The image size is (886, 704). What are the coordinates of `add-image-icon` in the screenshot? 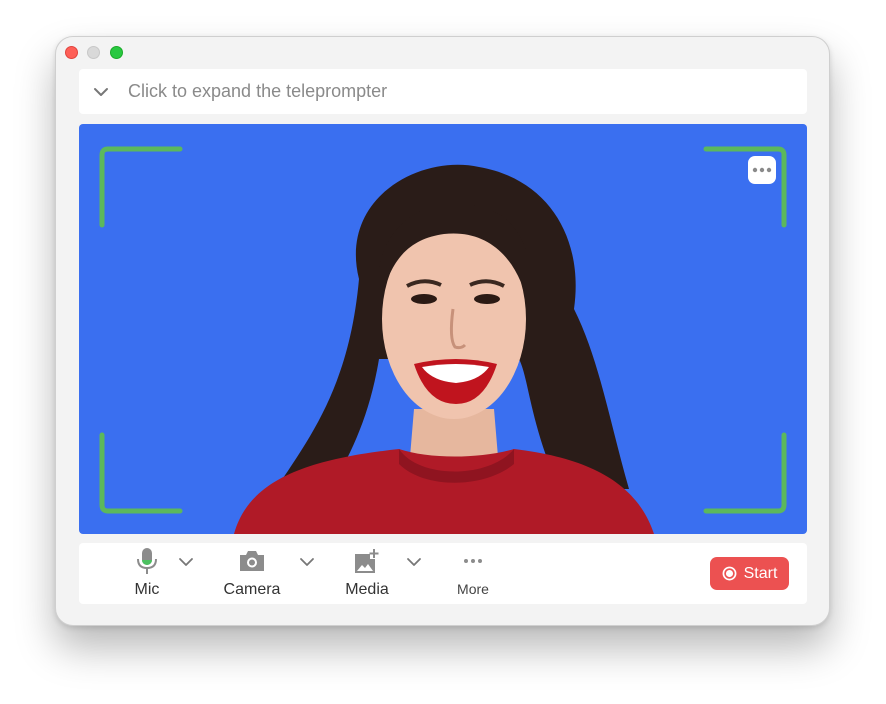 It's located at (367, 561).